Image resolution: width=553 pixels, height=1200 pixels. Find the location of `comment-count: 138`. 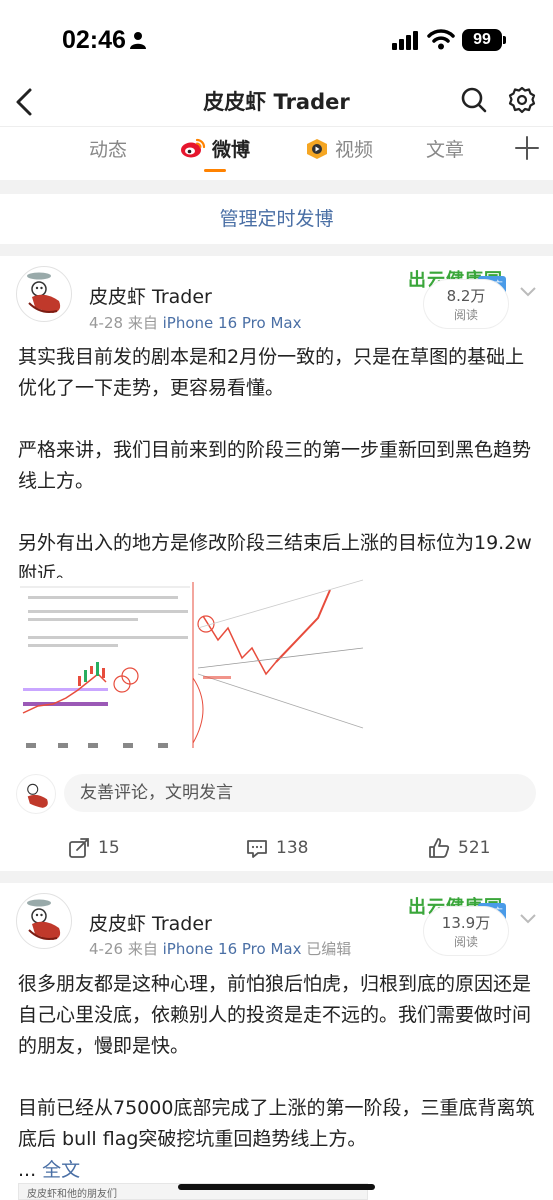

comment-count: 138 is located at coordinates (292, 848).